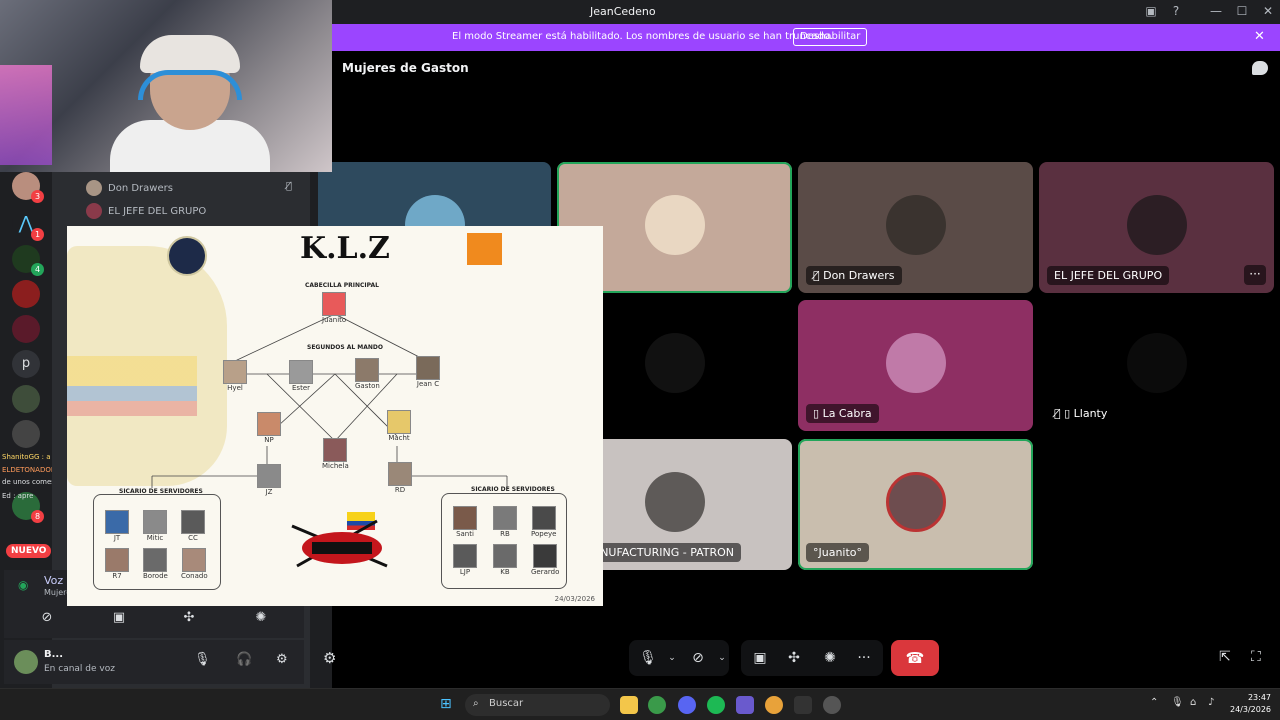 This screenshot has height=720, width=1280. Describe the element at coordinates (716, 705) in the screenshot. I see `spotify-icon` at that location.